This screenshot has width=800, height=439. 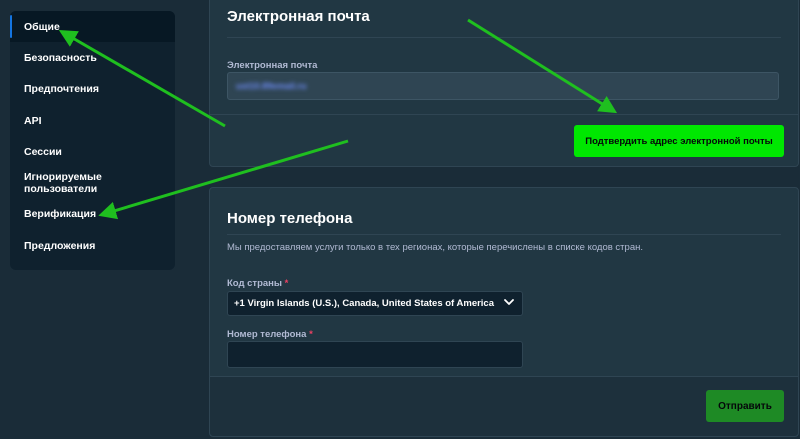 What do you see at coordinates (290, 218) in the screenshot?
I see `phone-section-title: Номер телефона` at bounding box center [290, 218].